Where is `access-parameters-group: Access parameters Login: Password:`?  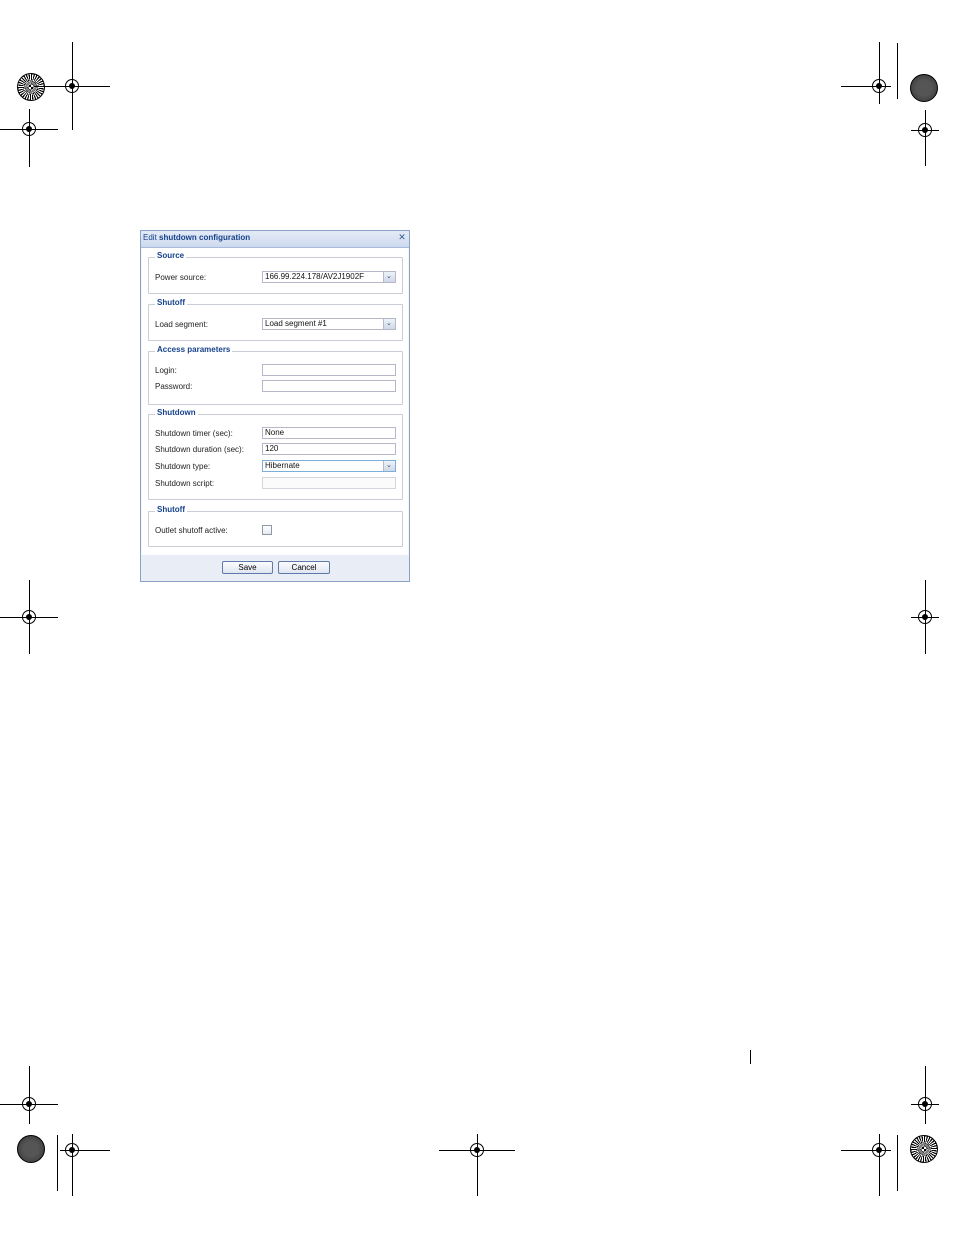
access-parameters-group: Access parameters Login: Password: is located at coordinates (275, 375).